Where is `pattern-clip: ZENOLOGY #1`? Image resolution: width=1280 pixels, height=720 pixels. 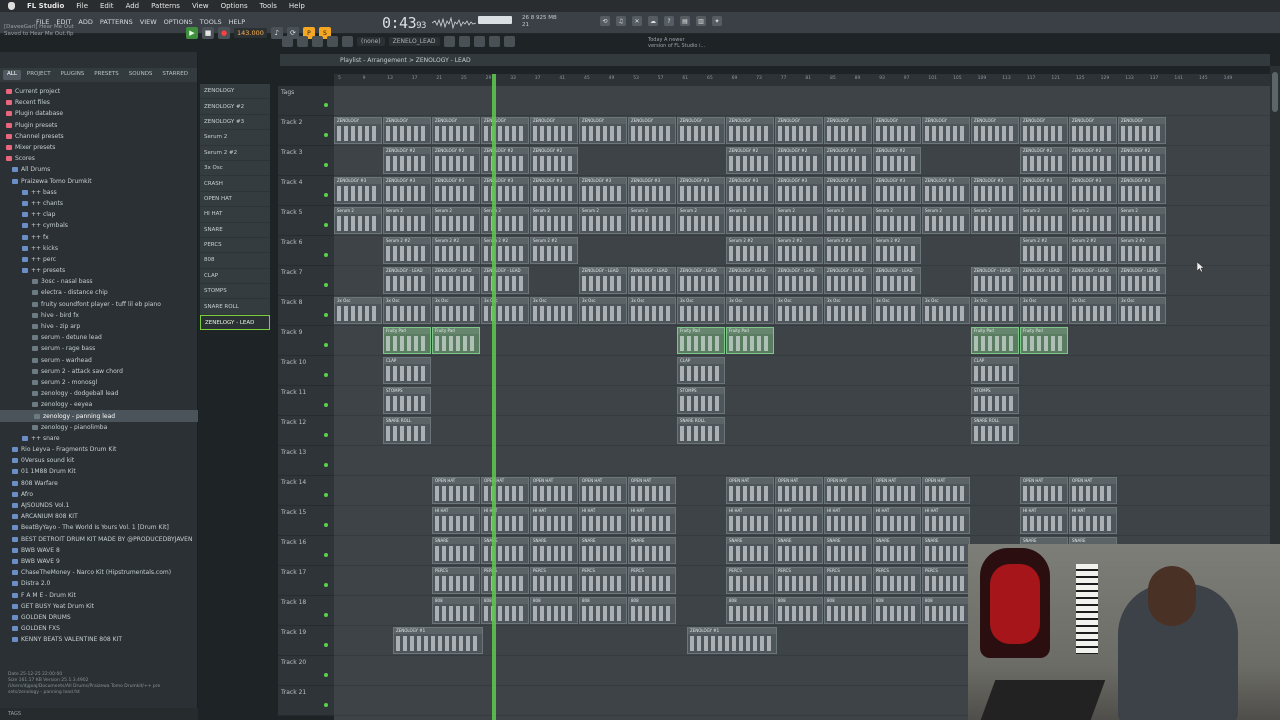 pattern-clip: ZENOLOGY #1 is located at coordinates (438, 640).